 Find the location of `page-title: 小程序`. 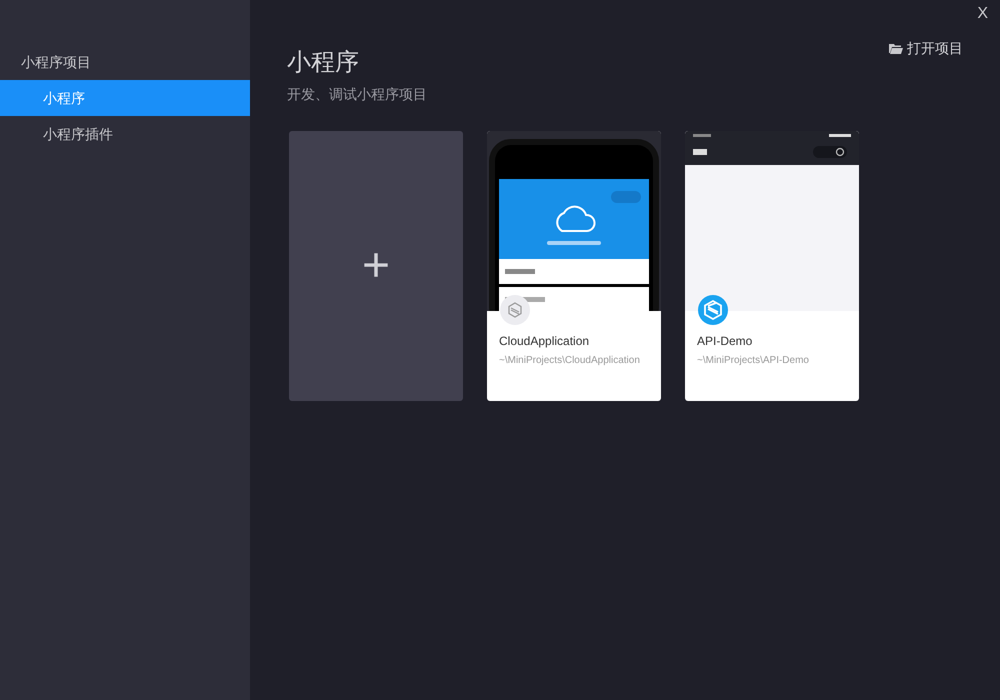

page-title: 小程序 is located at coordinates (323, 63).